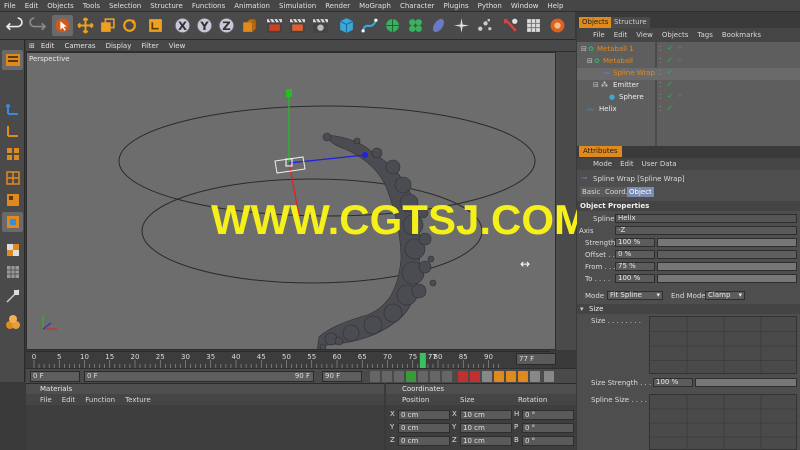 The width and height of the screenshot is (800, 450). Describe the element at coordinates (55, 376) in the screenshot. I see `start-frame-field: 0 F` at that location.